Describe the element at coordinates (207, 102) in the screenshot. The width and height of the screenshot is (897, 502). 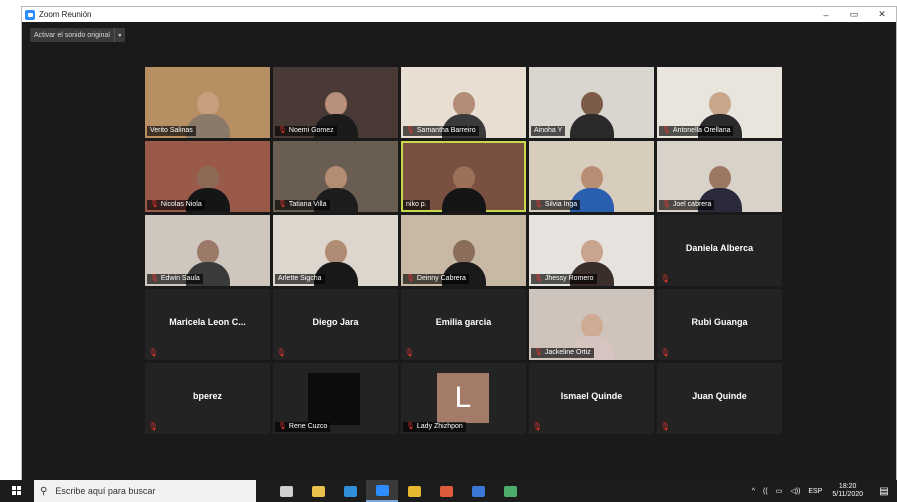
I see `participant-tile: Verito Salinas` at that location.